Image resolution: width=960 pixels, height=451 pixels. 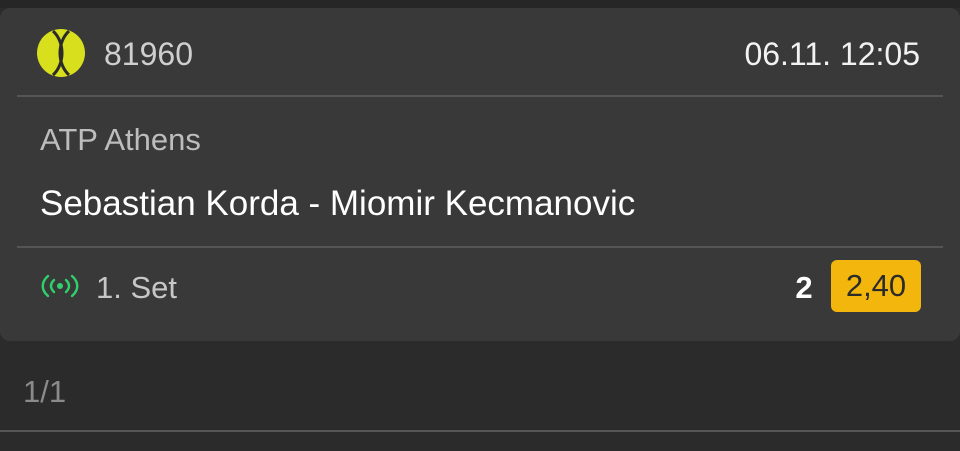 I want to click on selection-label: 2, so click(x=804, y=287).